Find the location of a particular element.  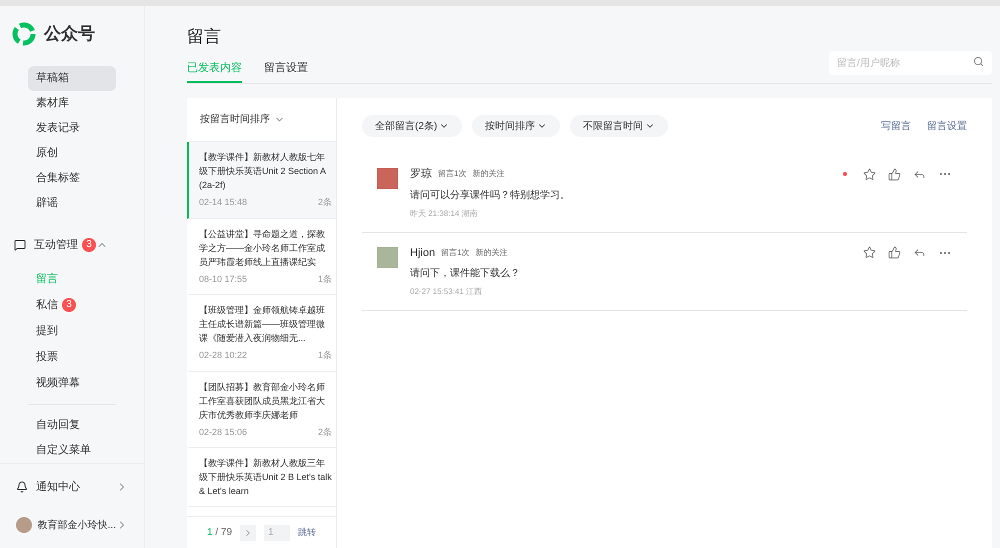

article-item: 【教学课件】新教材人教版七年级下册快乐英语Unit 2 Section A (2a-2f) 02-14 15:48 2条 is located at coordinates (261, 180).